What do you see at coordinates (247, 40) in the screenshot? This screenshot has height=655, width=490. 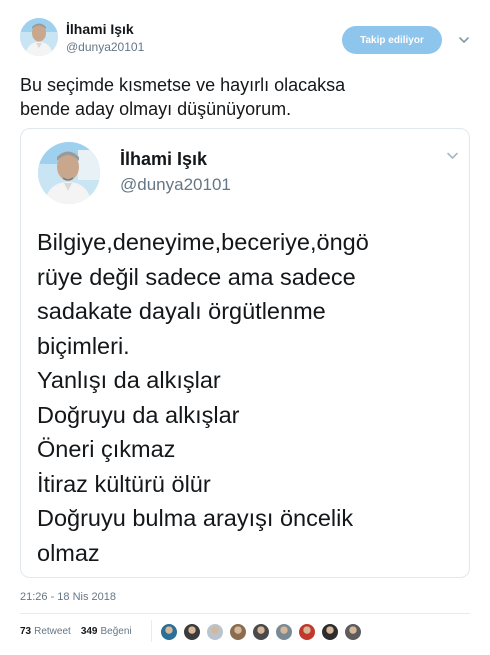 I see `tweet-header: İlhami Işık @dunya20101 Takip ediliyor` at bounding box center [247, 40].